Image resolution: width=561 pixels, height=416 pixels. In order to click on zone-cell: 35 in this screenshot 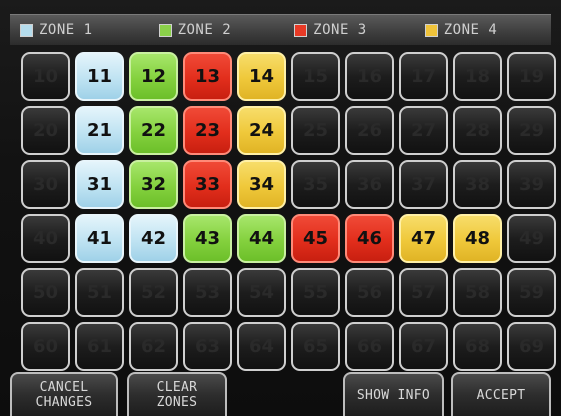, I will do `click(315, 184)`.